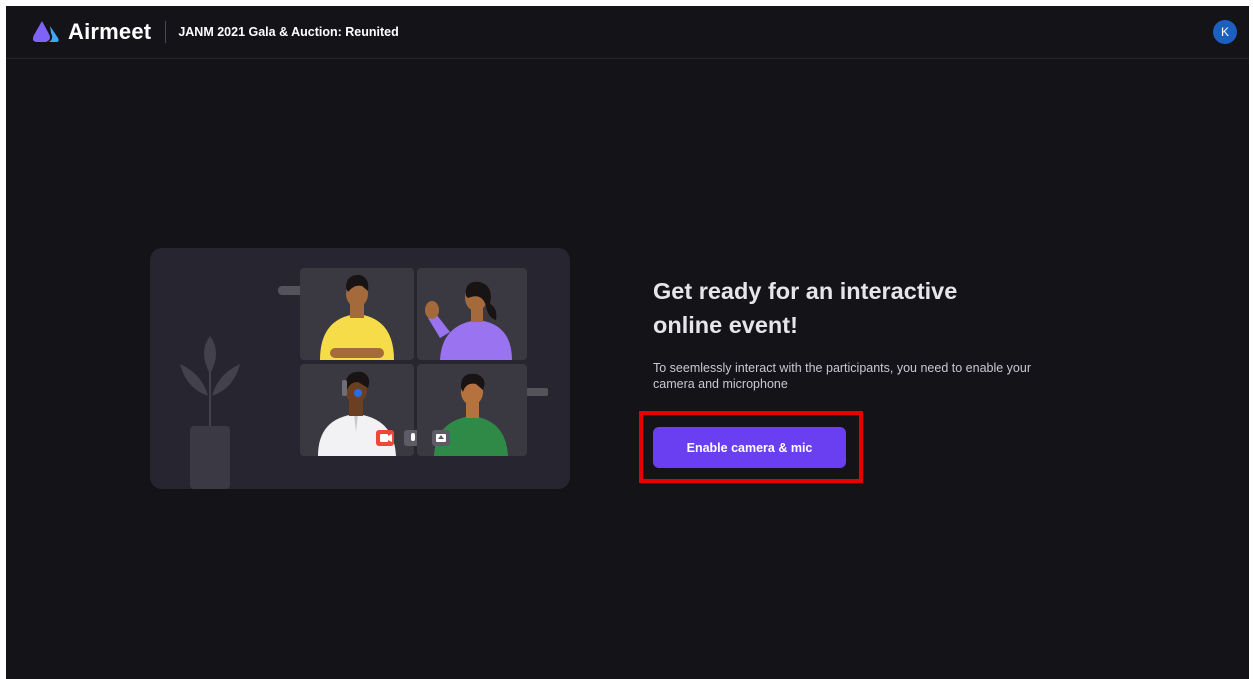  I want to click on brand-name: Airmeet, so click(110, 31).